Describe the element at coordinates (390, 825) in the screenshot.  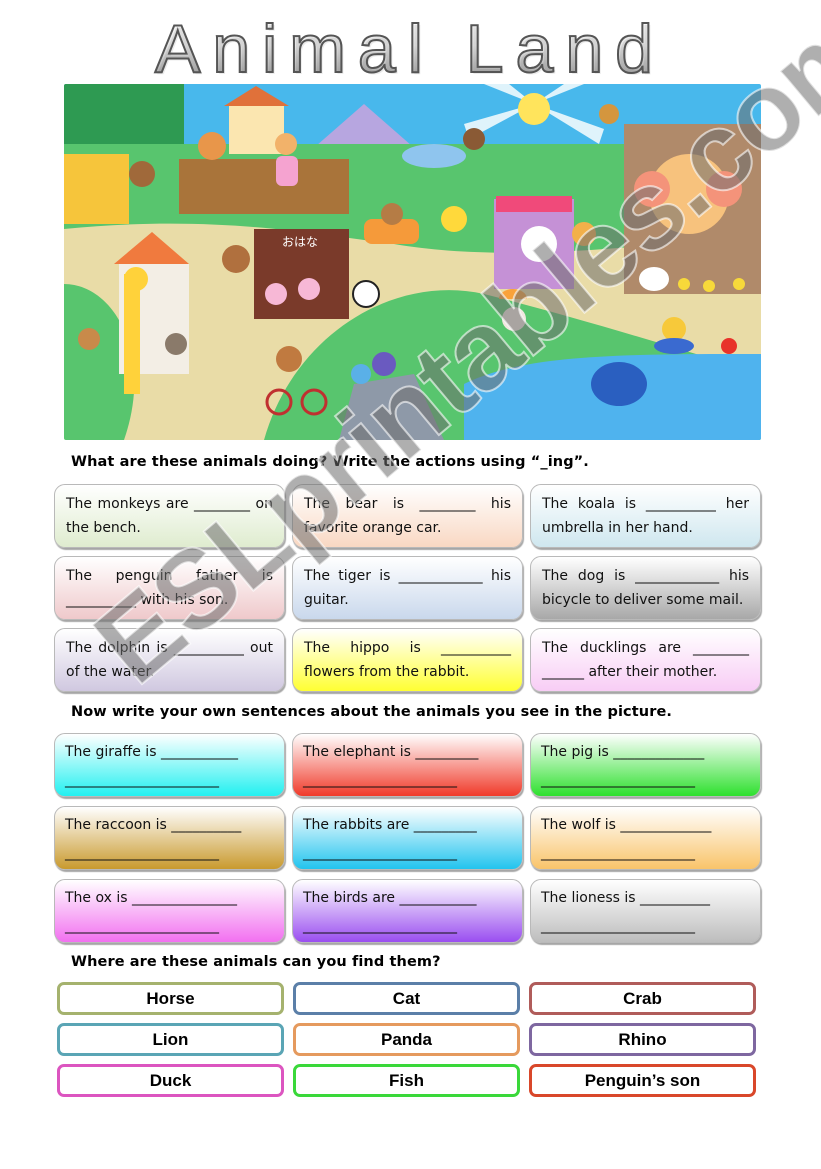
I see `sentence-start: The rabbits are _________` at that location.